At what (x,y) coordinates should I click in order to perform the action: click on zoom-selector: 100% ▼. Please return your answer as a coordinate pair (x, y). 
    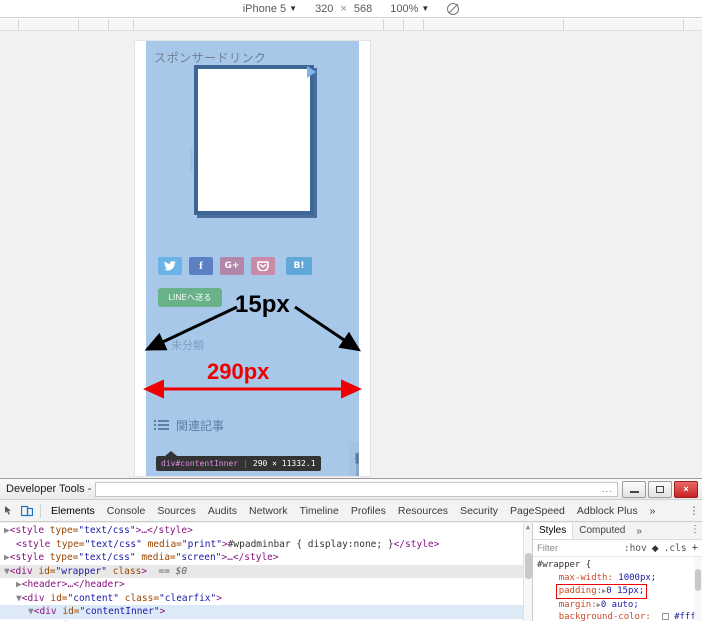
    Looking at the image, I should click on (409, 9).